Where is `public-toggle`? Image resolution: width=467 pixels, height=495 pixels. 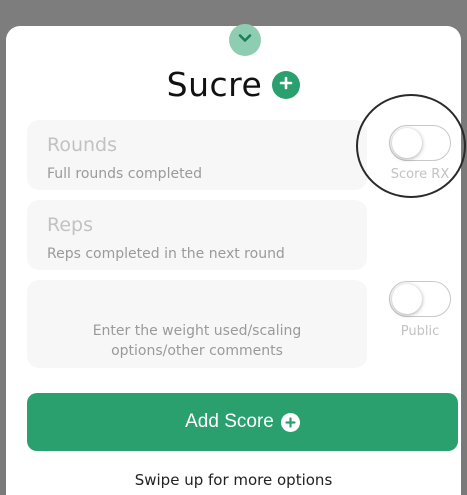
public-toggle is located at coordinates (420, 299).